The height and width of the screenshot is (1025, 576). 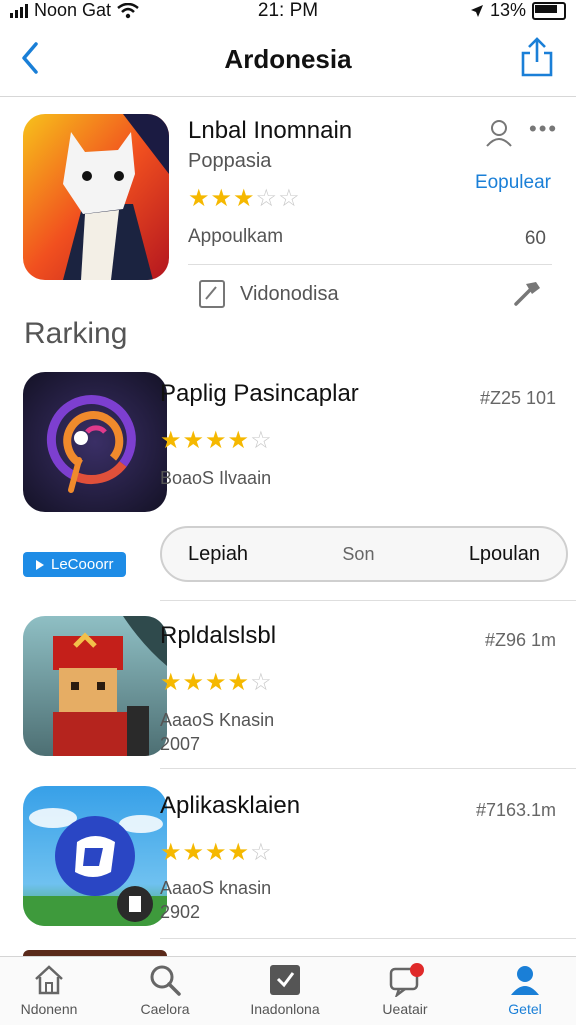 I want to click on segment-3: Lpoulan, so click(x=504, y=554).